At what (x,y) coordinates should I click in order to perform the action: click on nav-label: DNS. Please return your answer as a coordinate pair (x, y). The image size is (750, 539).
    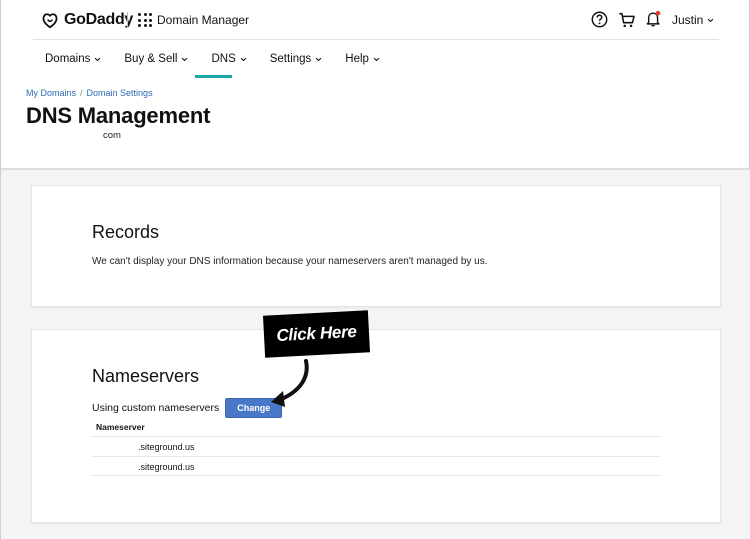
    Looking at the image, I should click on (223, 59).